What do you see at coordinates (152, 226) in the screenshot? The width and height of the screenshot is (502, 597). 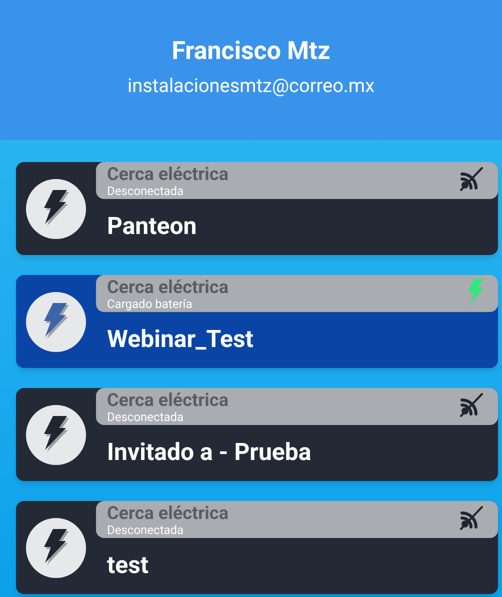 I see `device-name: Panteon` at bounding box center [152, 226].